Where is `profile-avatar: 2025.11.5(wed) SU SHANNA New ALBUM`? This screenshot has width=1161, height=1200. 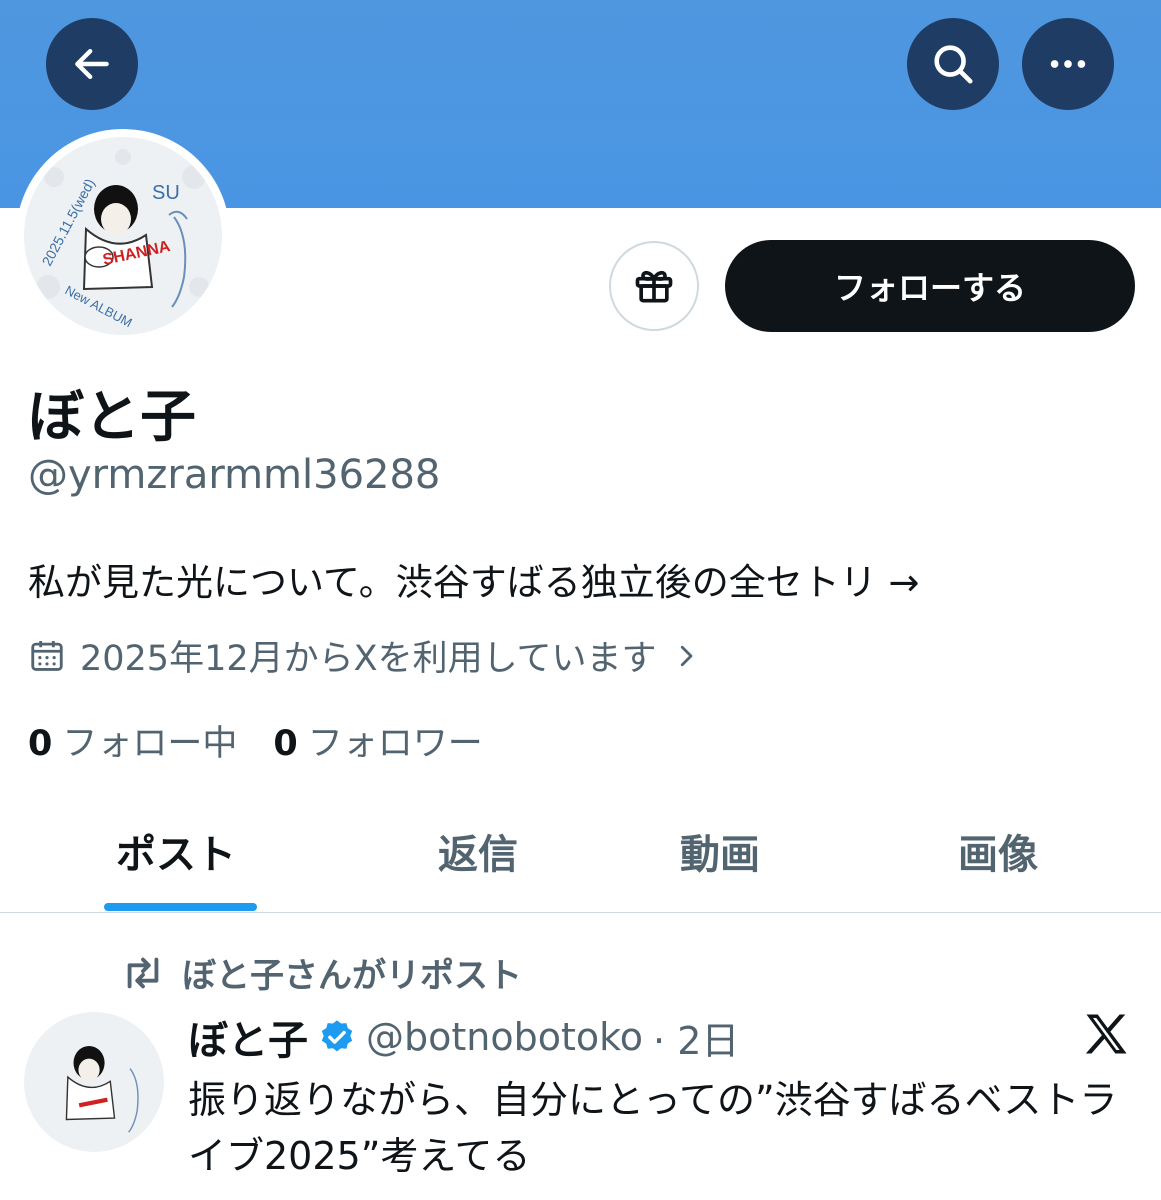 profile-avatar: 2025.11.5(wed) SU SHANNA New ALBUM is located at coordinates (123, 236).